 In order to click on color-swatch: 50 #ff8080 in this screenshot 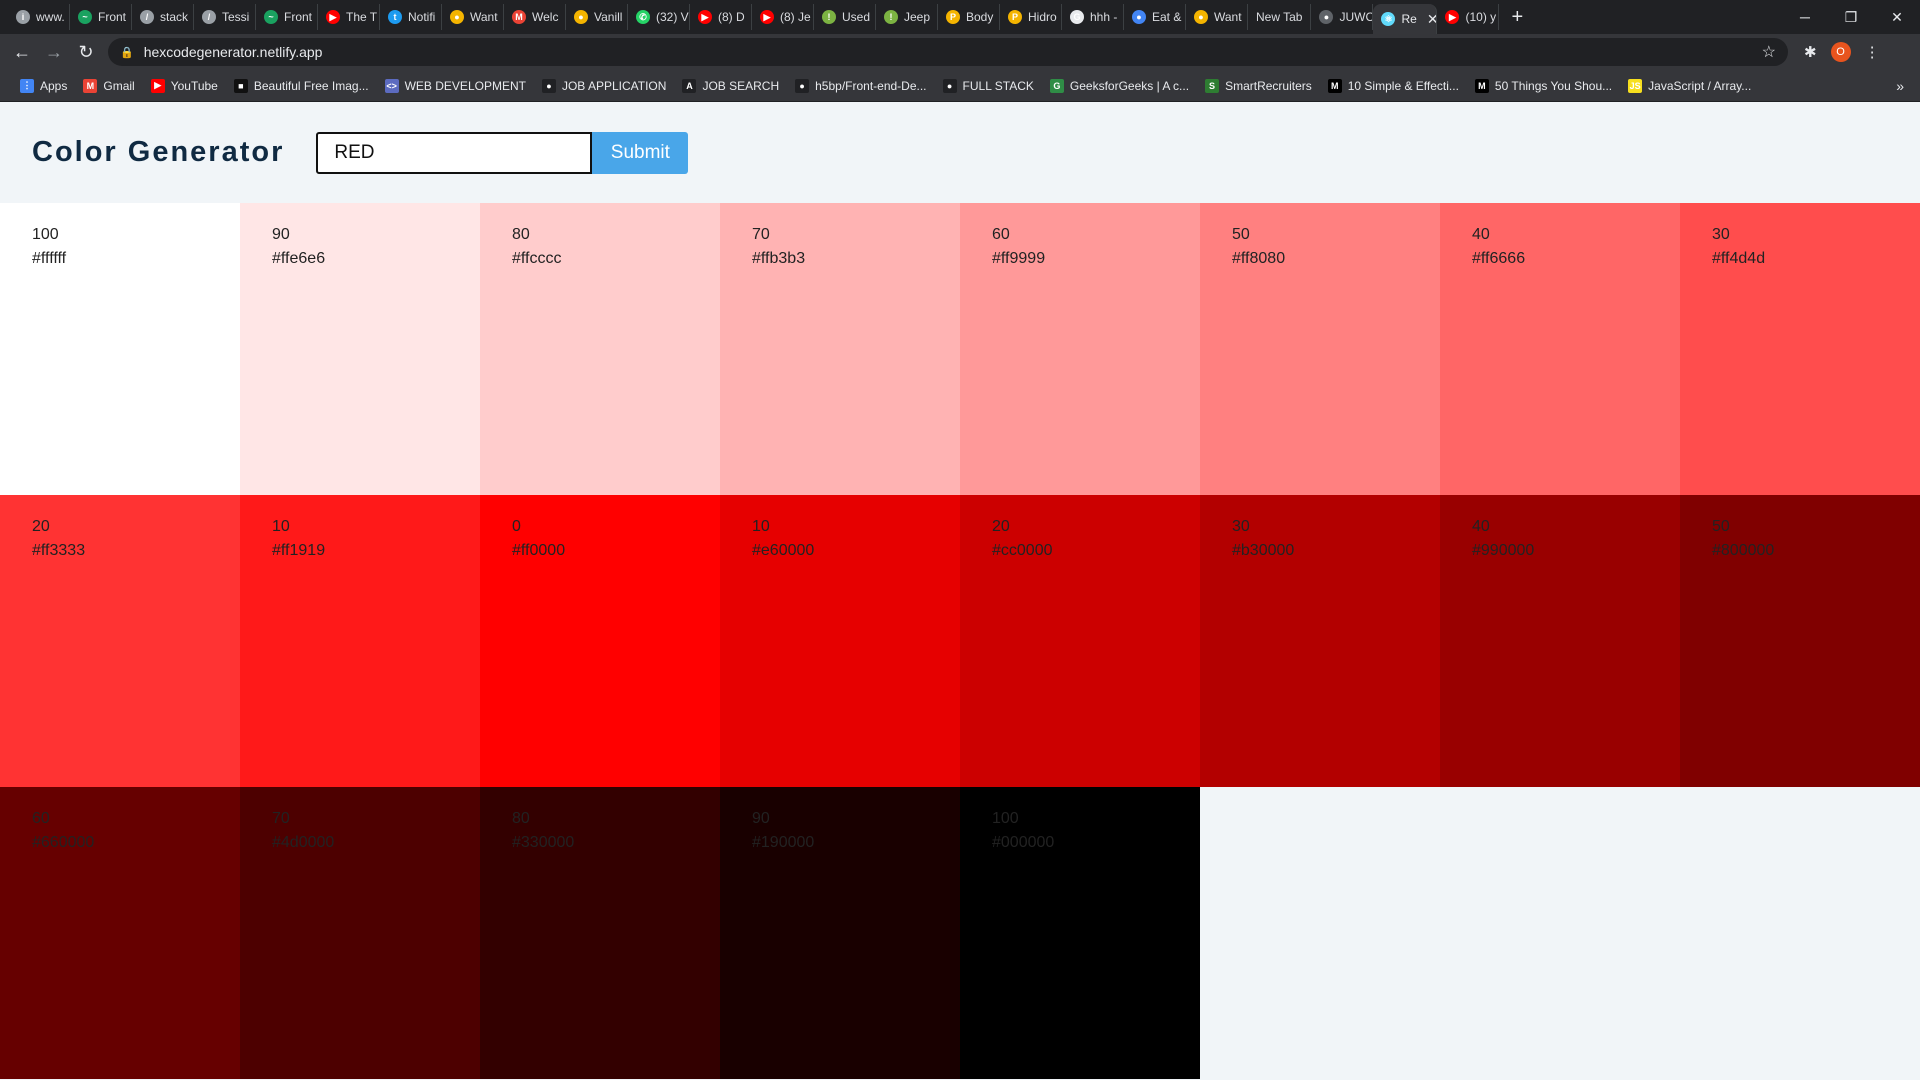, I will do `click(1320, 349)`.